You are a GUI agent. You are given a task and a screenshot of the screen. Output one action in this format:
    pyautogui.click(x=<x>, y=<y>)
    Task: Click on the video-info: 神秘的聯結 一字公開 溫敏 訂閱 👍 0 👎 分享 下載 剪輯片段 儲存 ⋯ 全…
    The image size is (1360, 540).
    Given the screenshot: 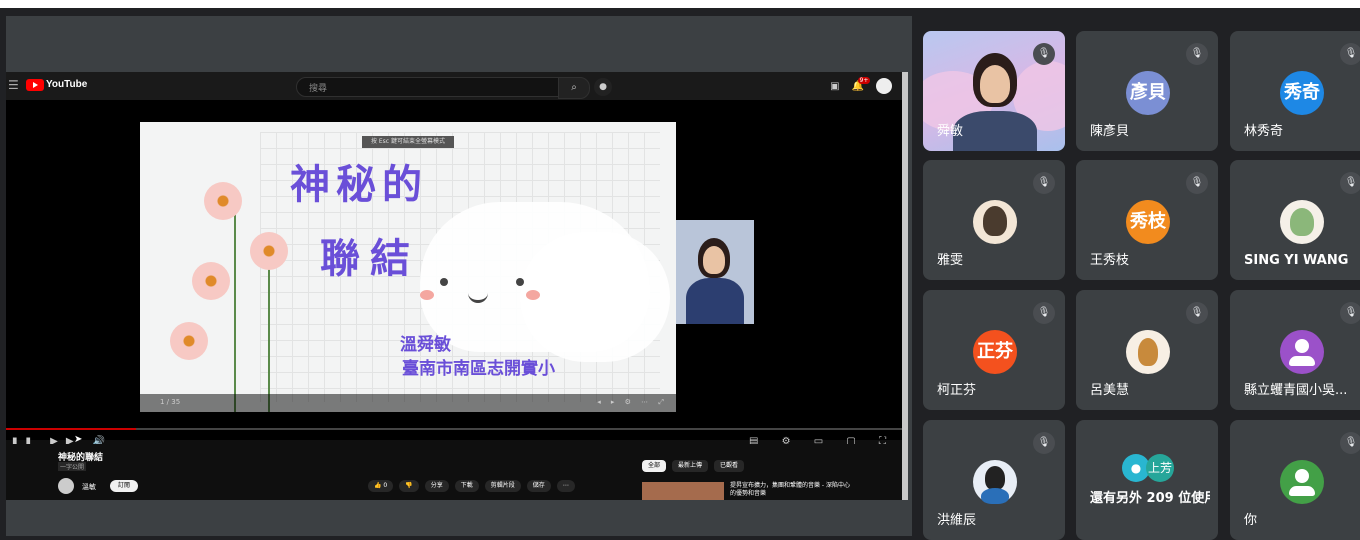 What is the action you would take?
    pyautogui.click(x=456, y=472)
    